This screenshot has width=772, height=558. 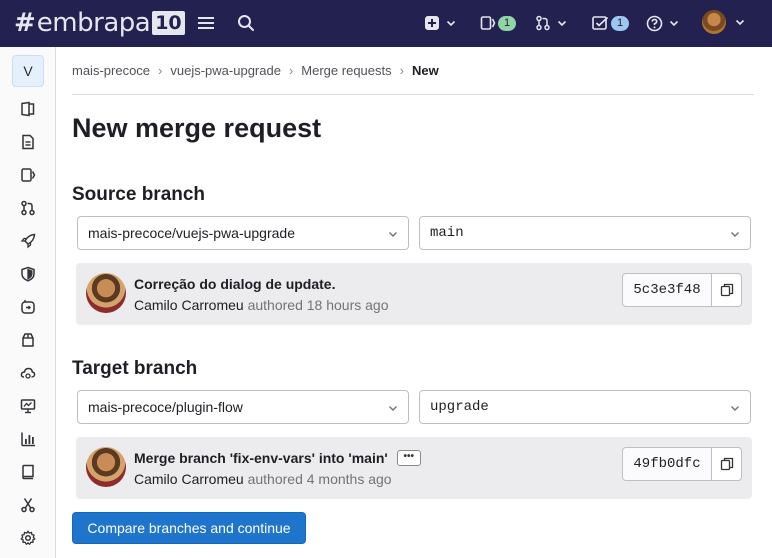 What do you see at coordinates (319, 479) in the screenshot?
I see `commit-time: authored 4 months ago` at bounding box center [319, 479].